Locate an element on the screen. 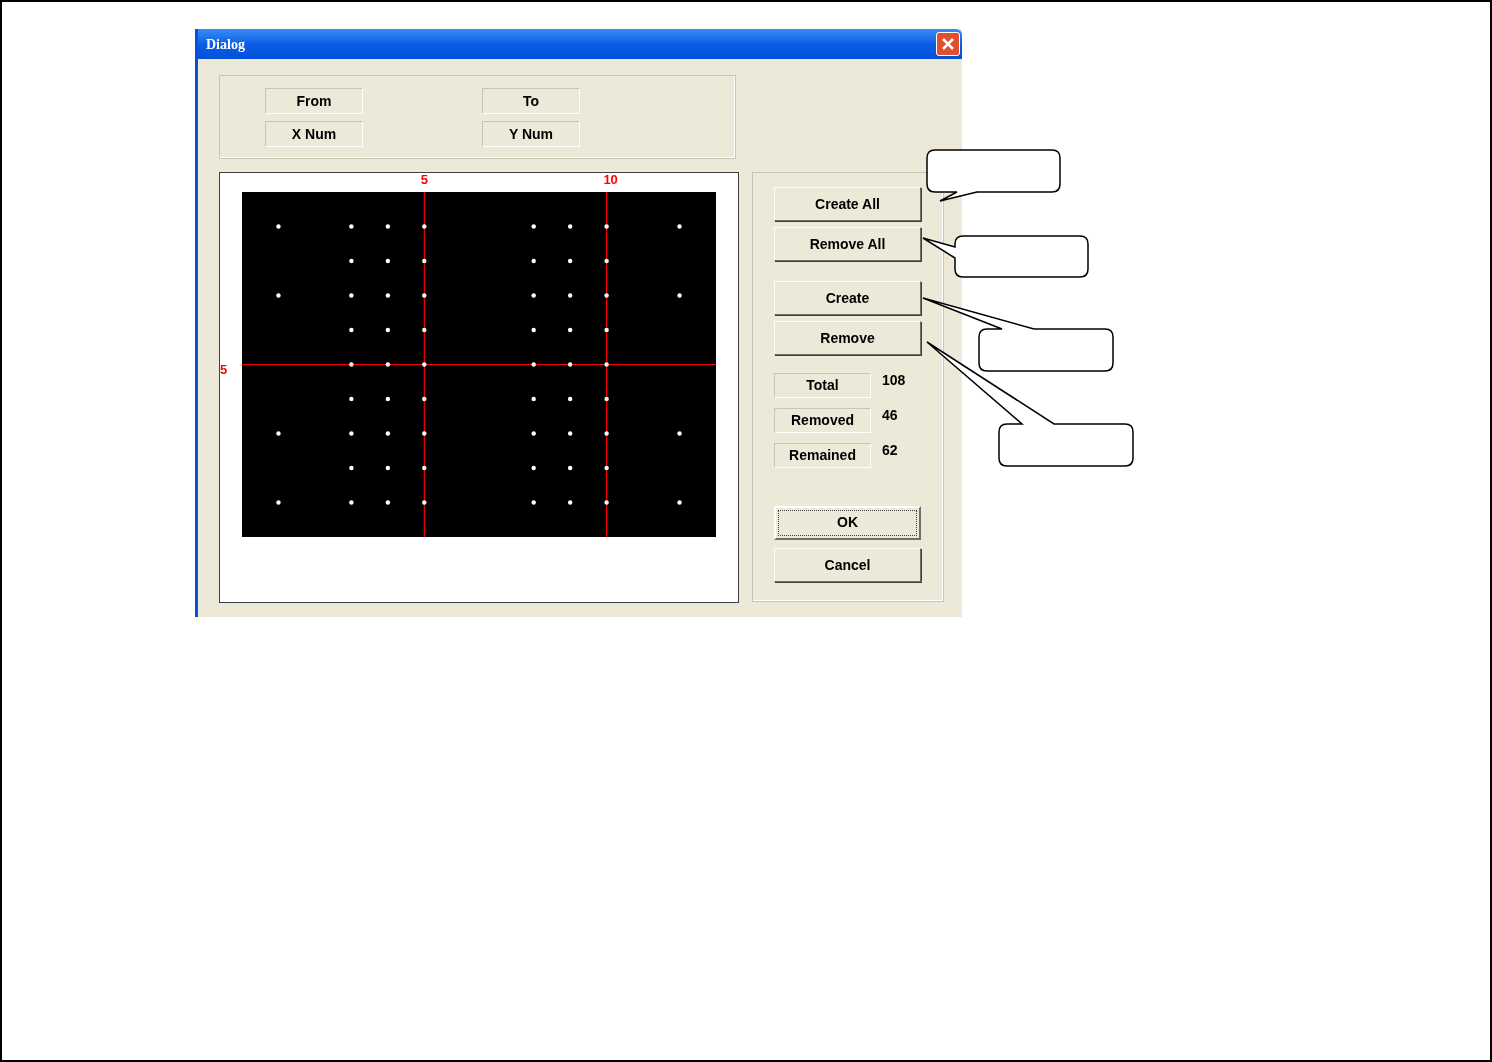  stat-value: 108 is located at coordinates (894, 380).